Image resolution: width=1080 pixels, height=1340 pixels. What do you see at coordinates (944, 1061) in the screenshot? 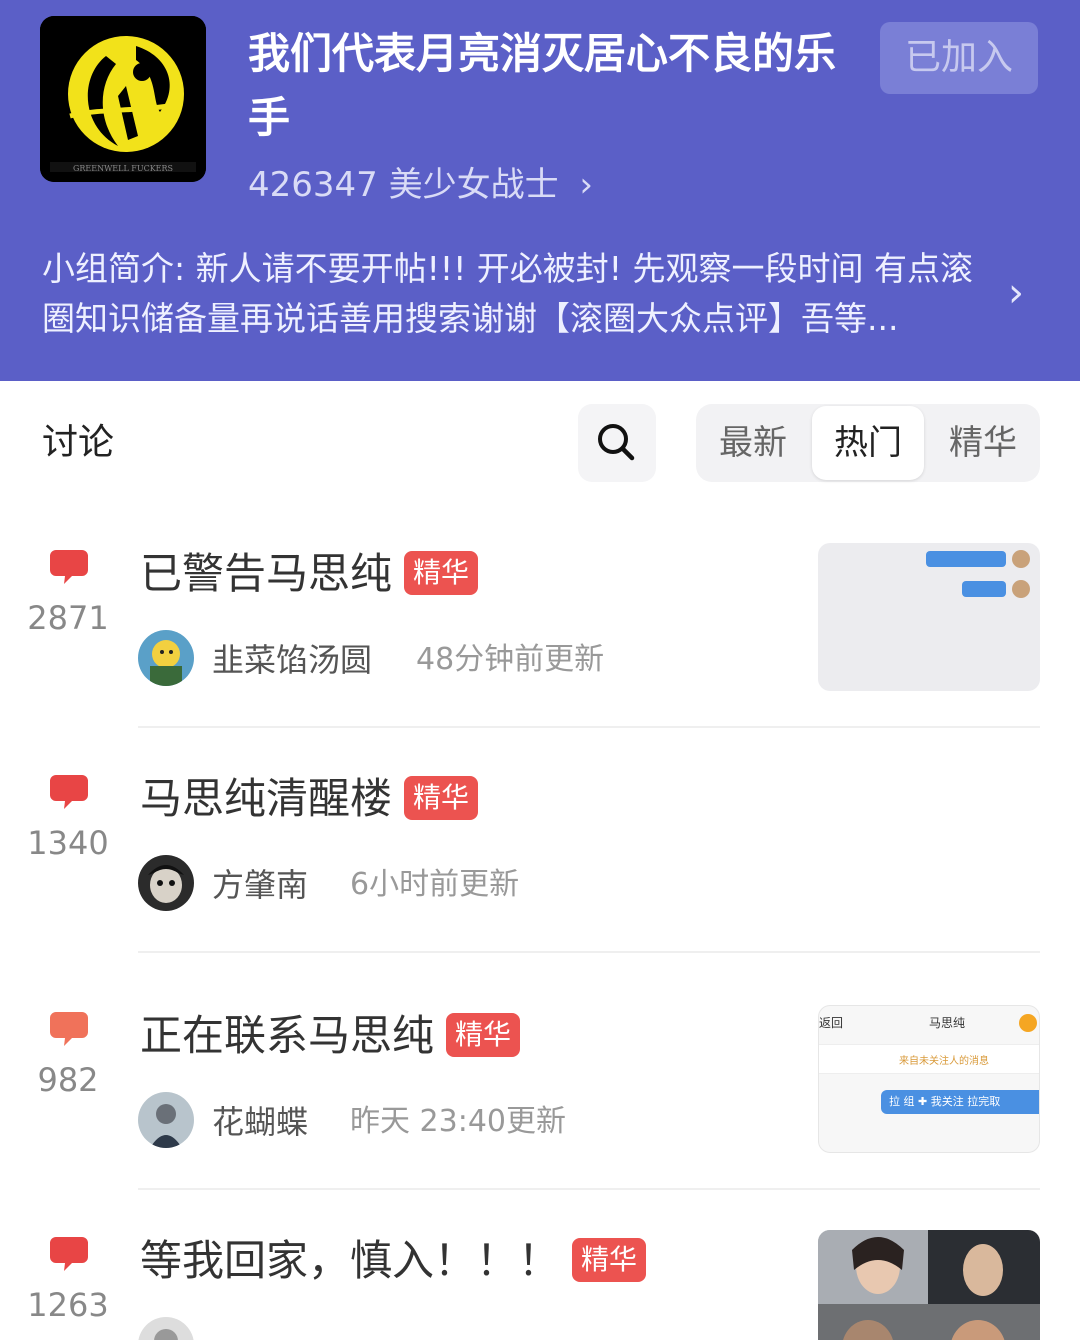
I see `thumb-notice: 来自未关注人的消息` at bounding box center [944, 1061].